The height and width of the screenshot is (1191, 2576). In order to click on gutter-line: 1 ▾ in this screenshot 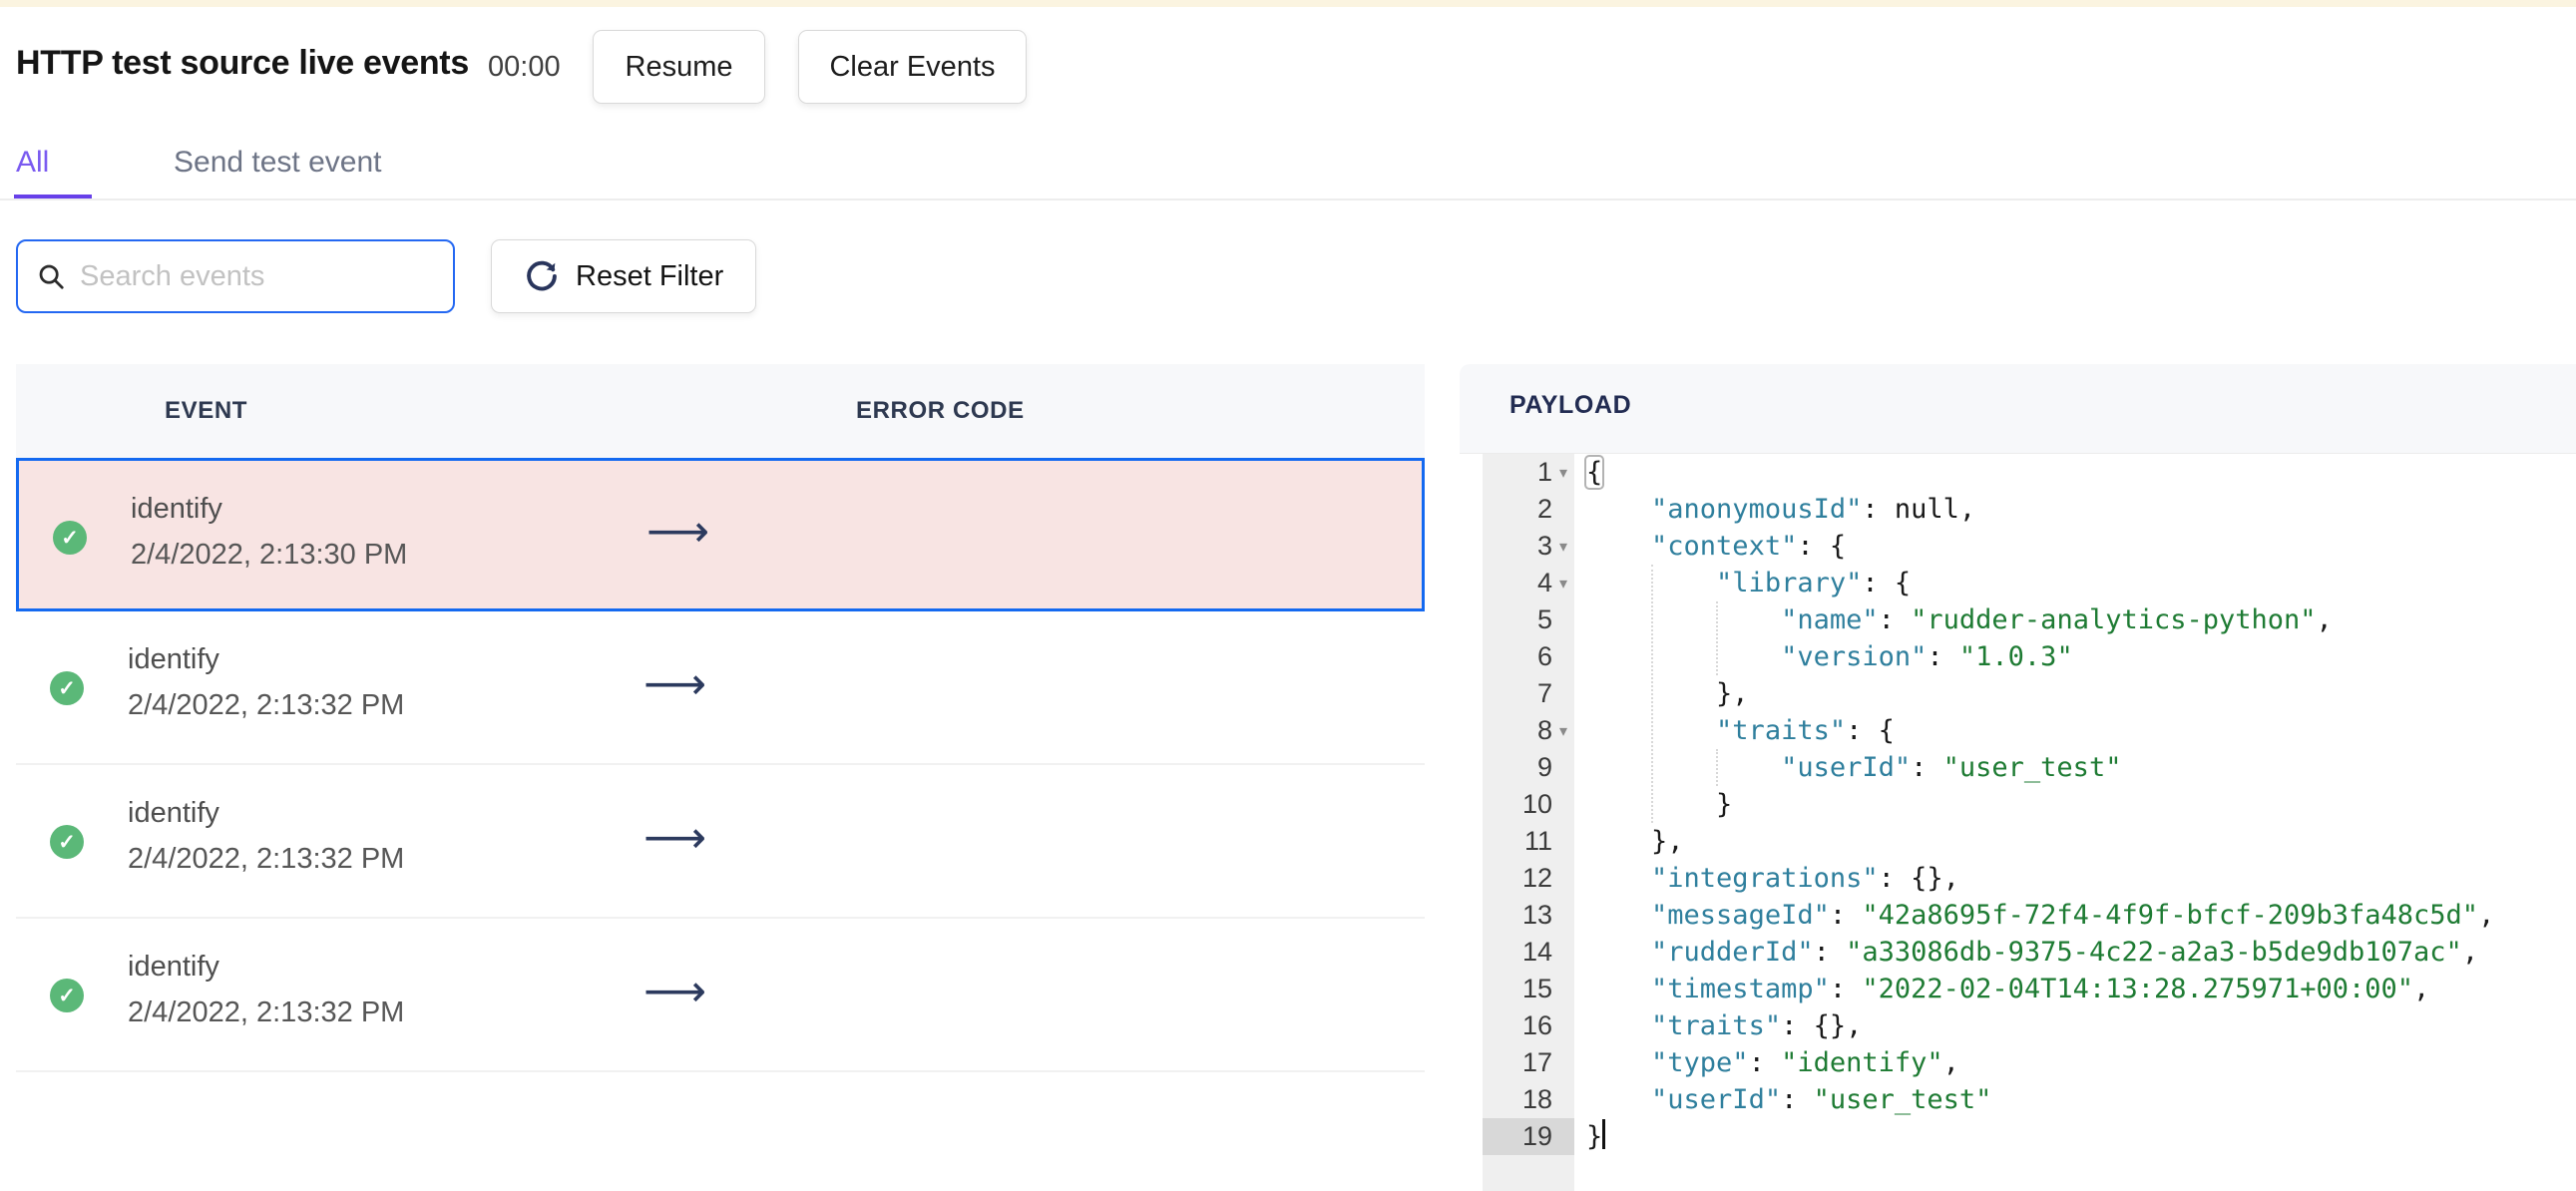, I will do `click(1528, 473)`.